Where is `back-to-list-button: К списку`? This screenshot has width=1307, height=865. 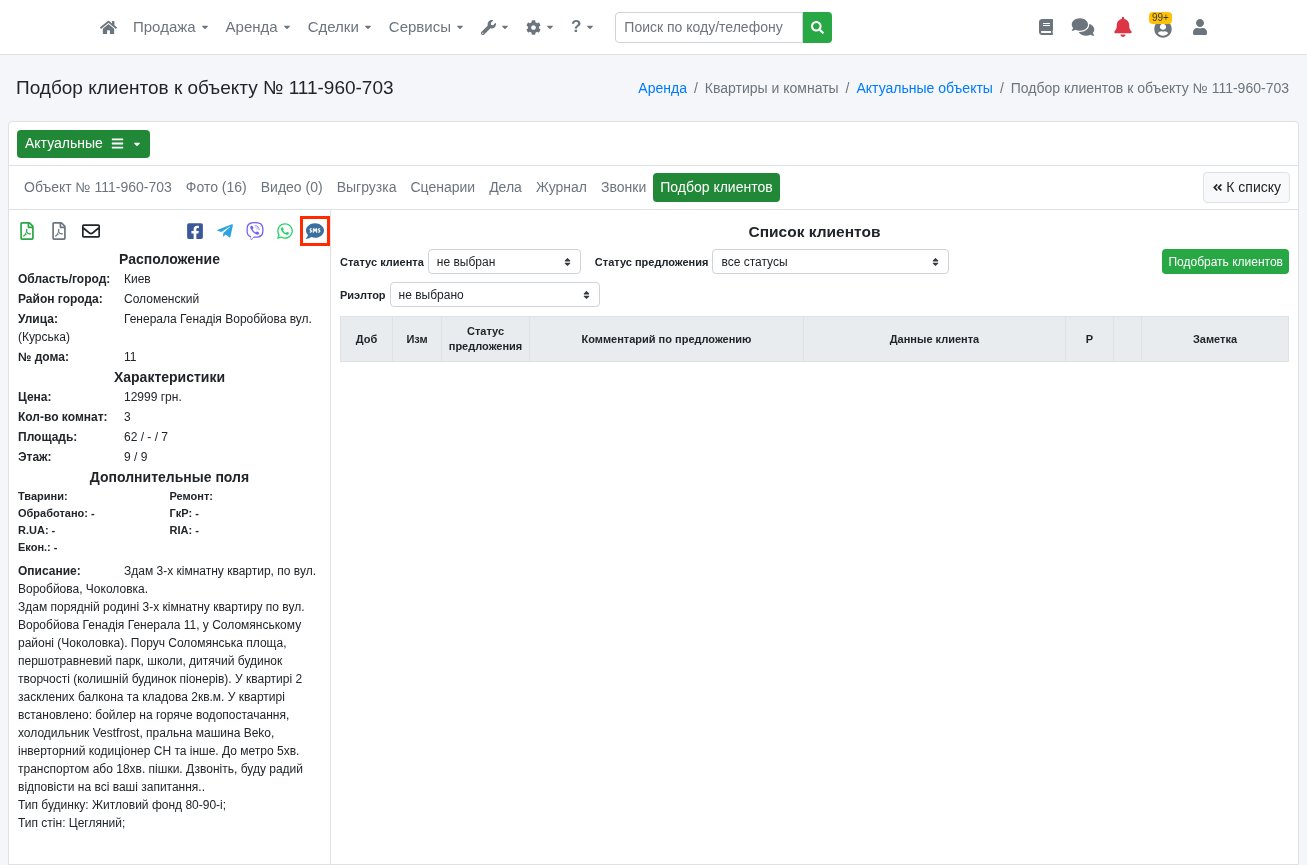
back-to-list-button: К списку is located at coordinates (1246, 187).